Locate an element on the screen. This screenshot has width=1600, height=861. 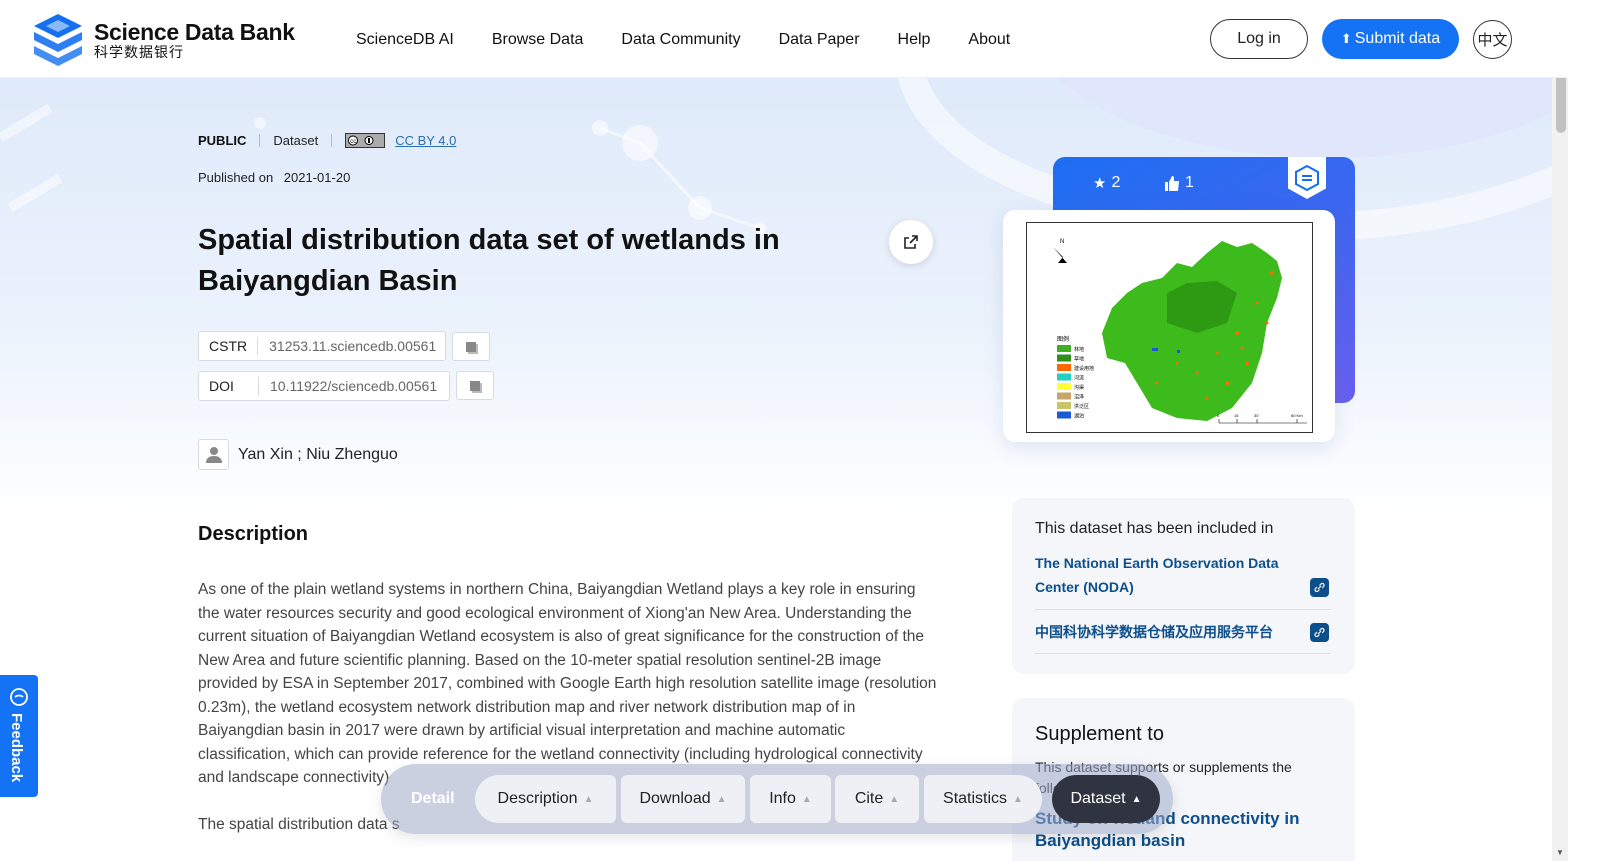
tab-dataset: Dataset ▲ is located at coordinates (1106, 799).